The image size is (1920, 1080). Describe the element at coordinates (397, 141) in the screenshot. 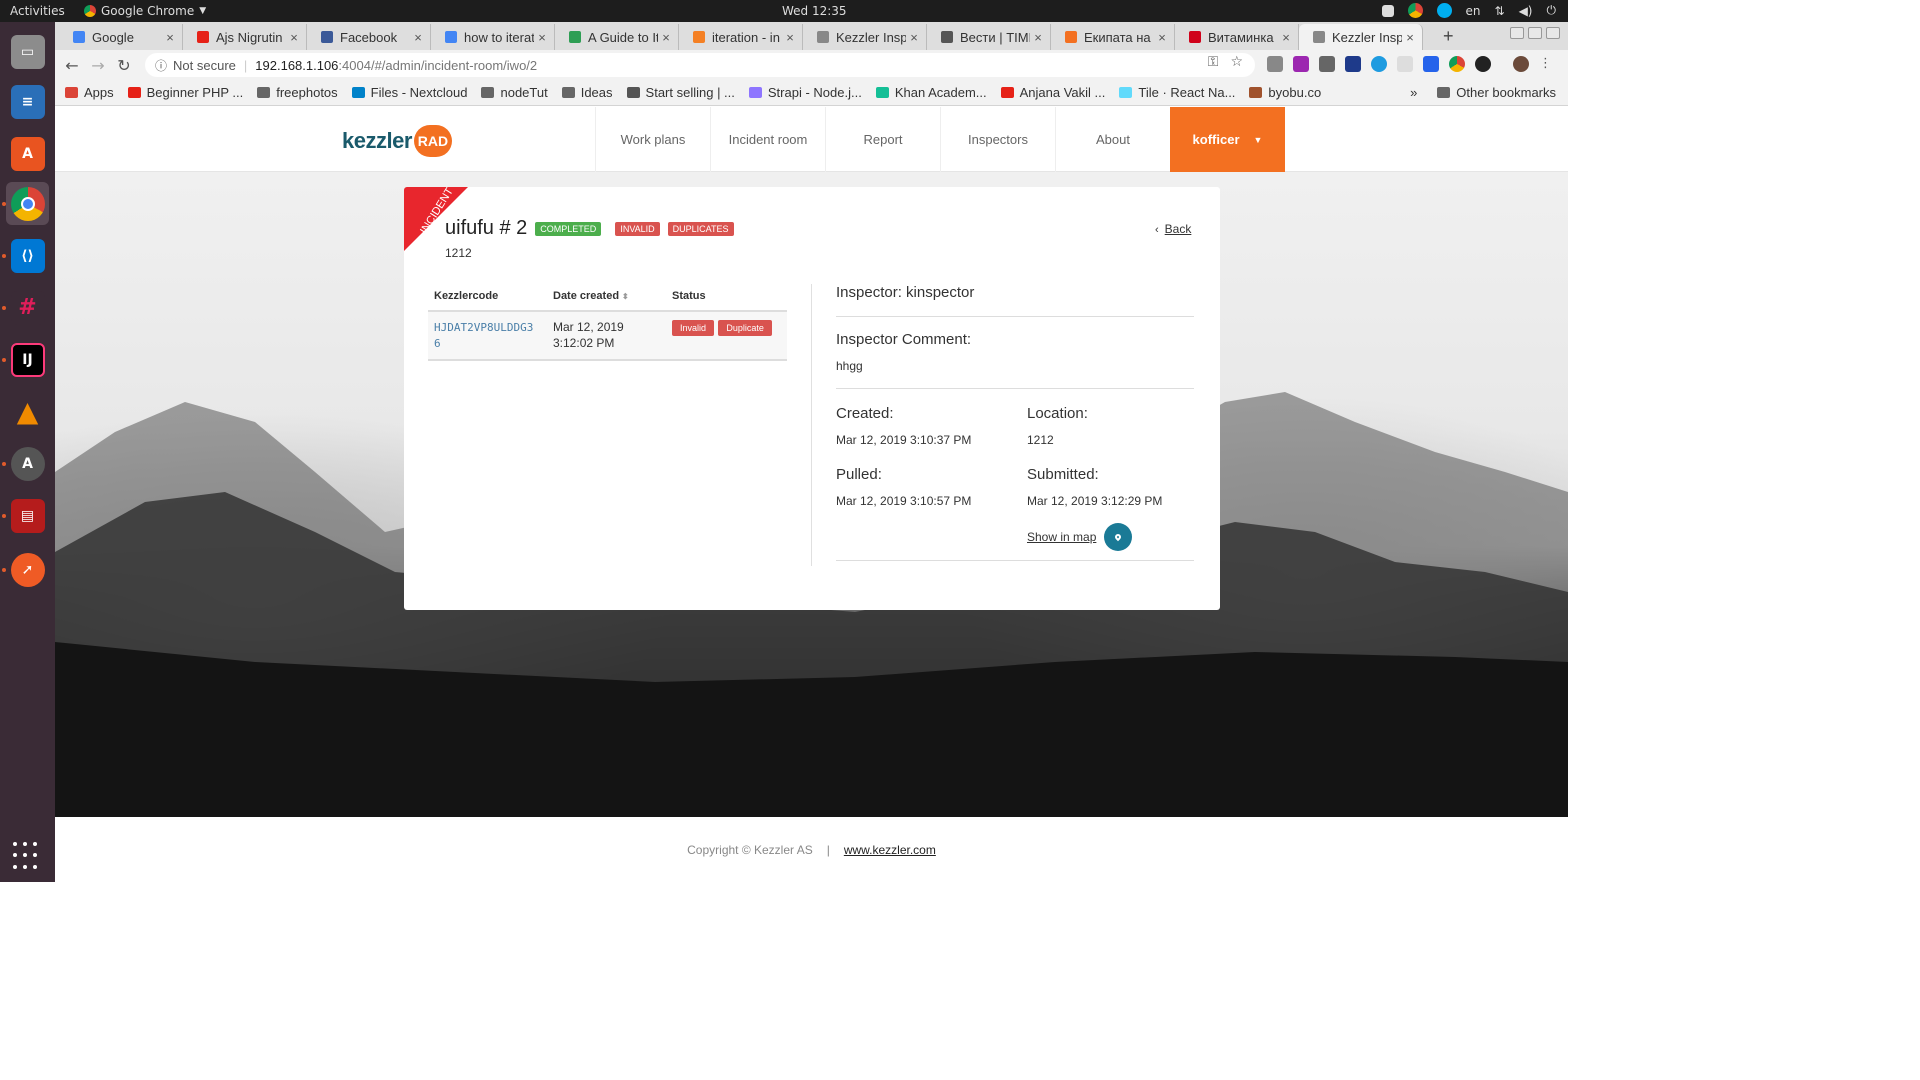

I see `kezzler-logo: kezzler RAD` at that location.